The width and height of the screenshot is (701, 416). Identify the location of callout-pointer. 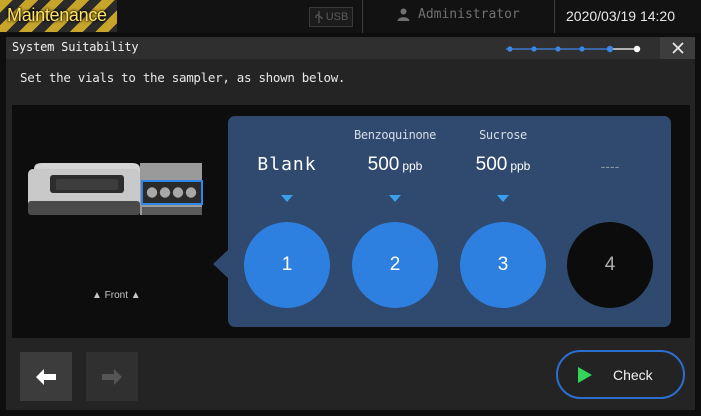
(221, 264).